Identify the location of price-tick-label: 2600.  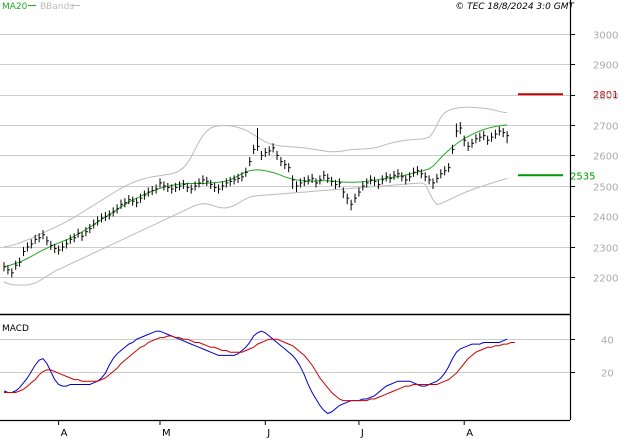
(605, 157).